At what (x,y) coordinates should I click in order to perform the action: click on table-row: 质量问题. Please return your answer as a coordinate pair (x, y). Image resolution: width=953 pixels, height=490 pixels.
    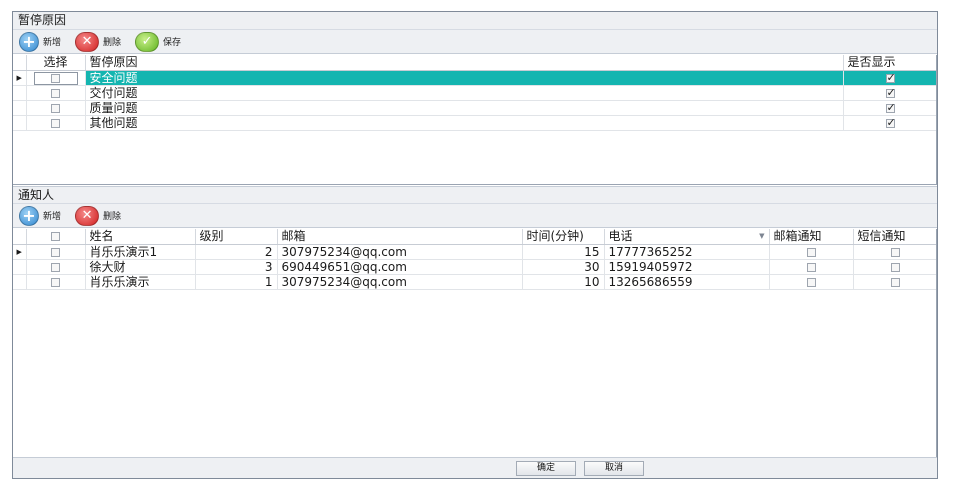
    Looking at the image, I should click on (474, 108).